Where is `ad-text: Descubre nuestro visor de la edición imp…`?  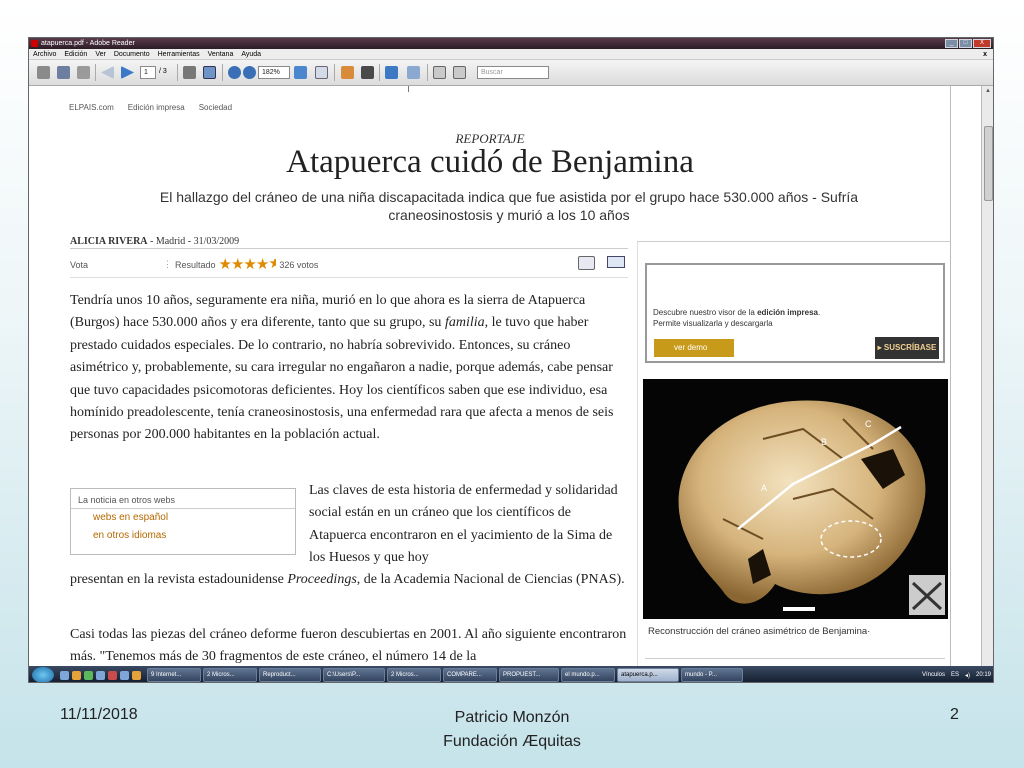
ad-text: Descubre nuestro visor de la edición imp… is located at coordinates (737, 318).